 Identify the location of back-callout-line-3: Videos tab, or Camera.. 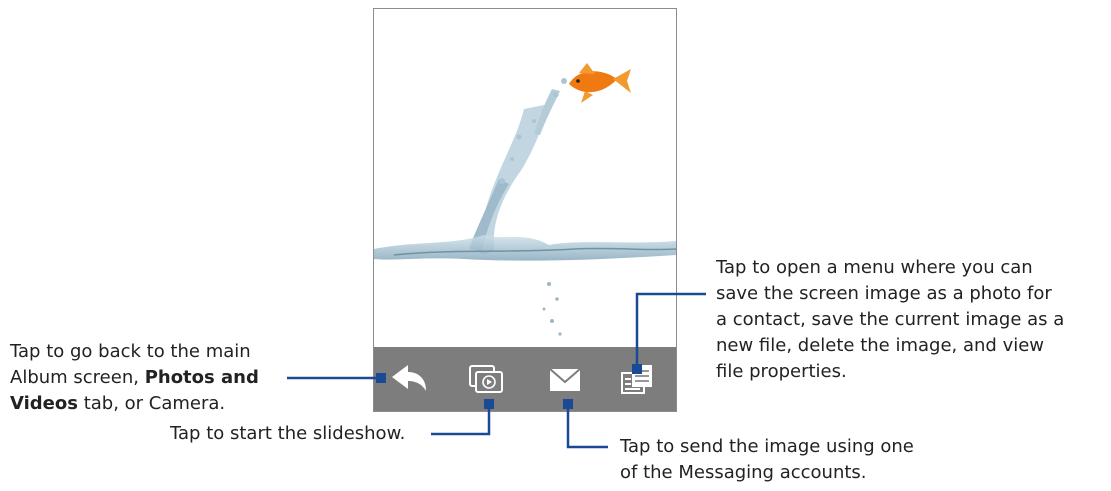
(118, 403).